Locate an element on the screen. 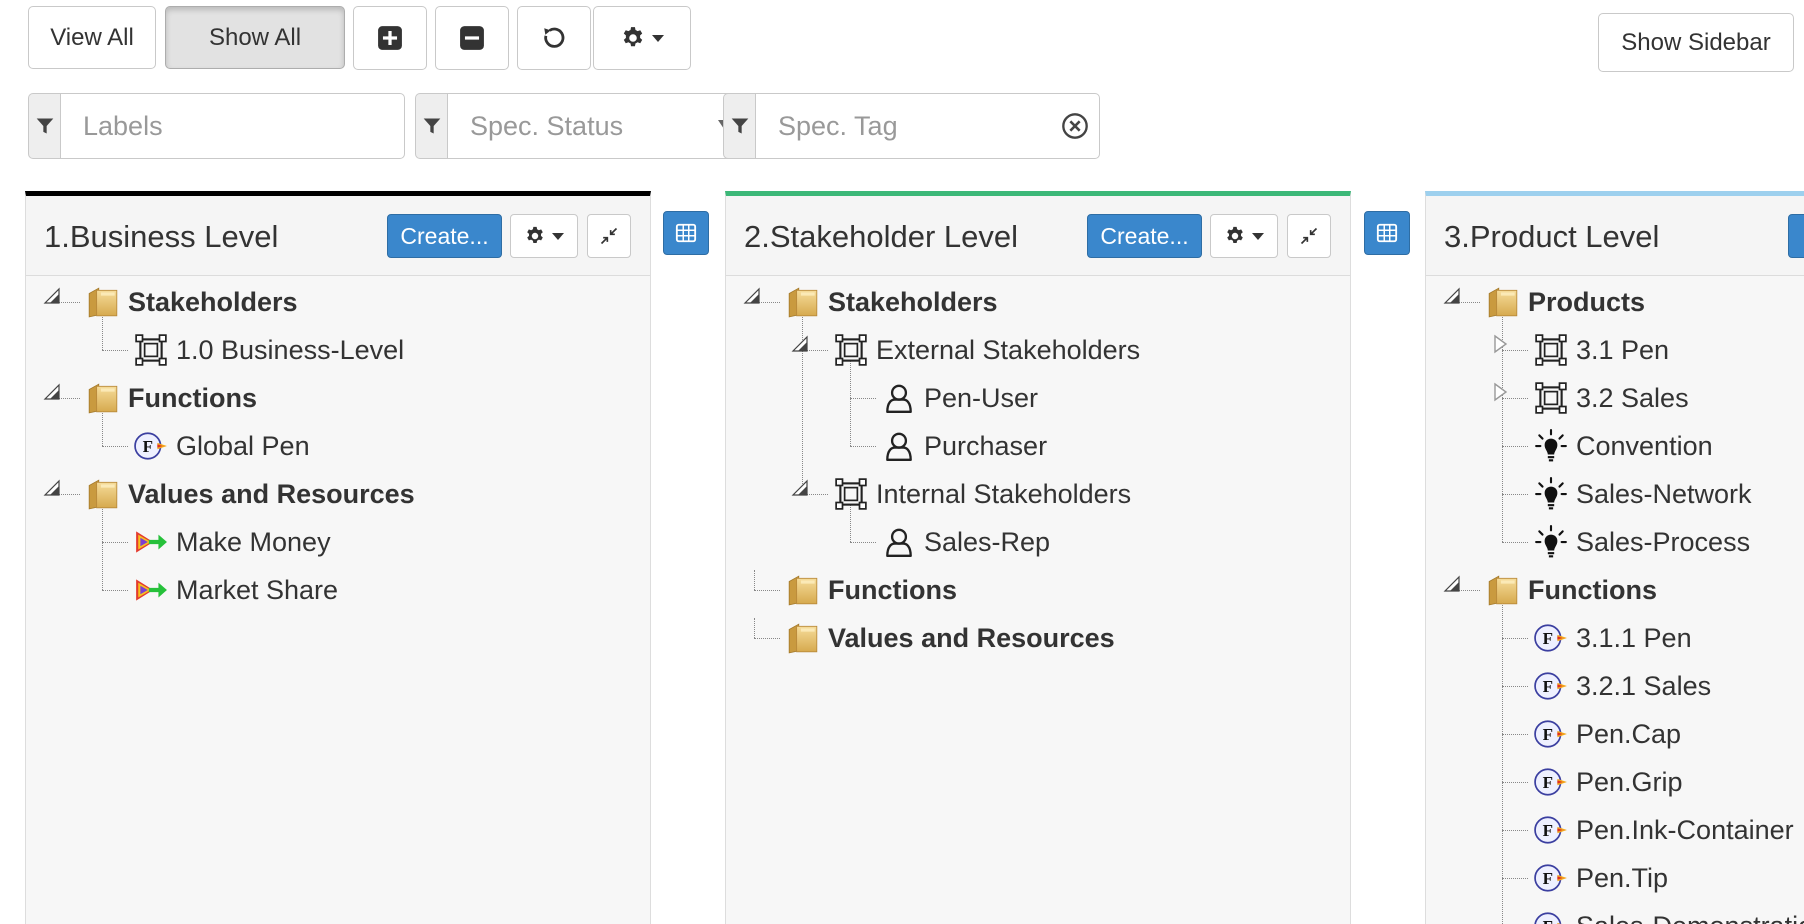 This screenshot has height=924, width=1804. show-sidebar-button: Show Sidebar is located at coordinates (1696, 42).